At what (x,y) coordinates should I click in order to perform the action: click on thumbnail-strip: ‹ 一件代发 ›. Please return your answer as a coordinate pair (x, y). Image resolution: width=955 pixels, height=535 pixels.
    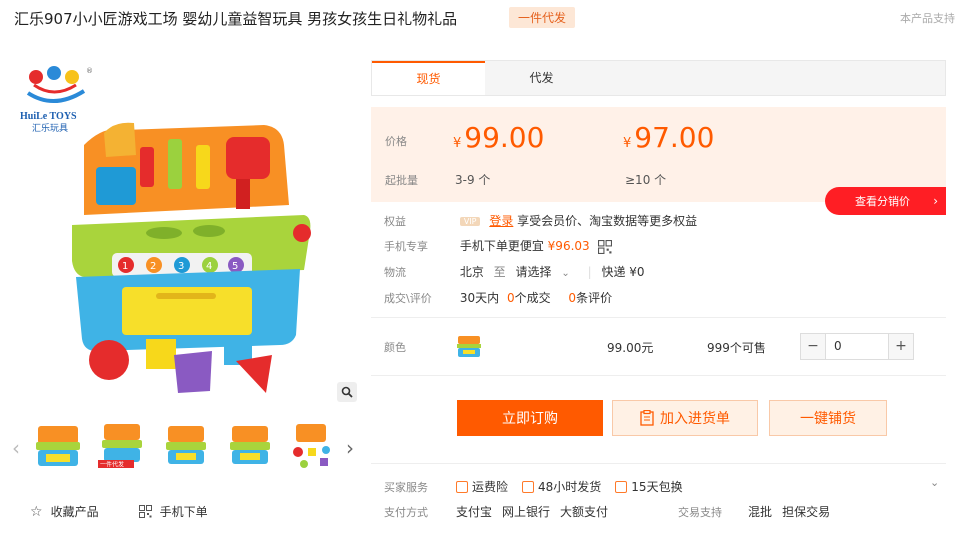
    Looking at the image, I should click on (185, 448).